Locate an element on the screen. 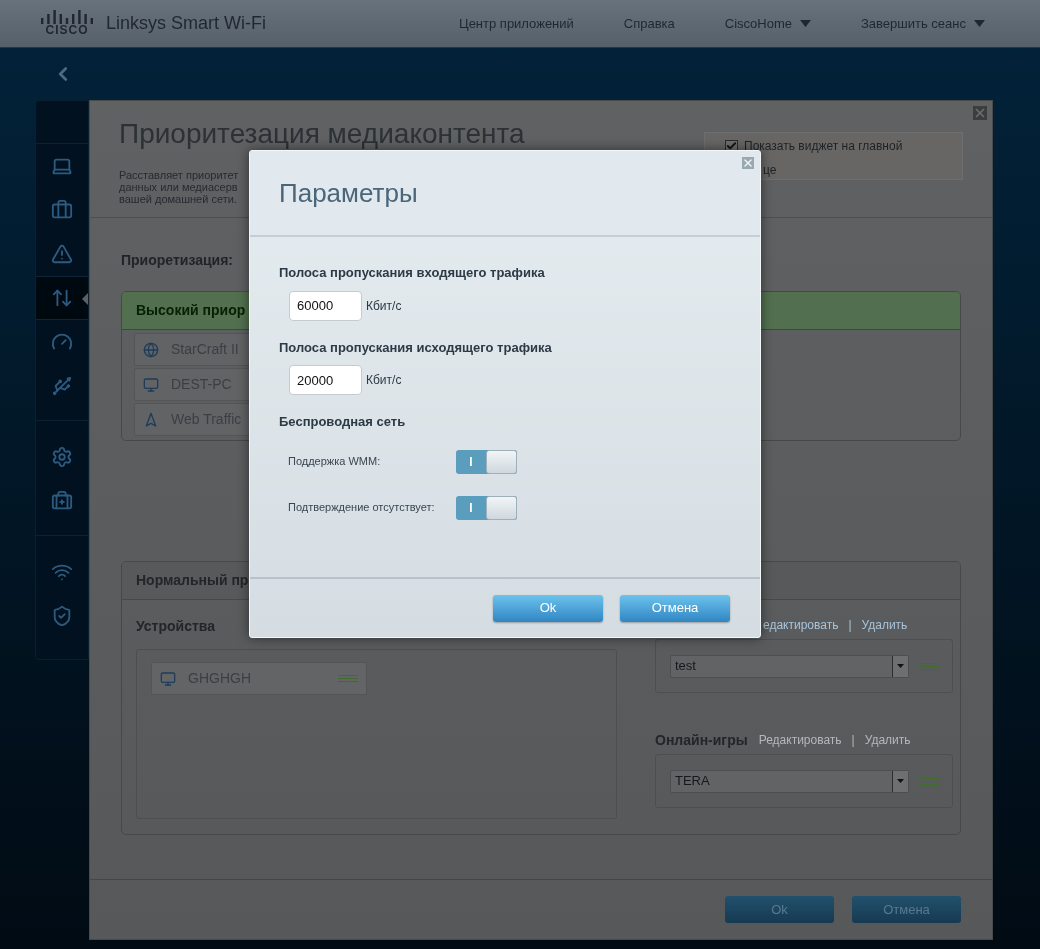  check-icon is located at coordinates (731, 146).